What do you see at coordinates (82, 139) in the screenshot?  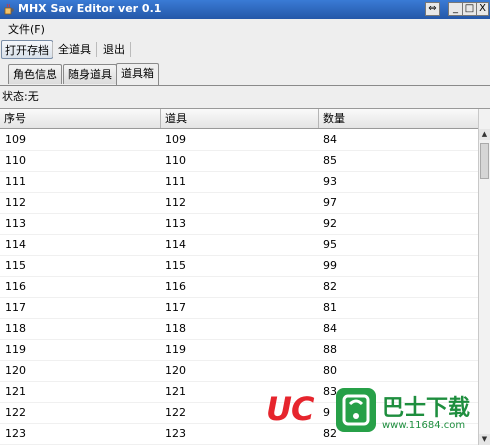 I see `cell-index: 109` at bounding box center [82, 139].